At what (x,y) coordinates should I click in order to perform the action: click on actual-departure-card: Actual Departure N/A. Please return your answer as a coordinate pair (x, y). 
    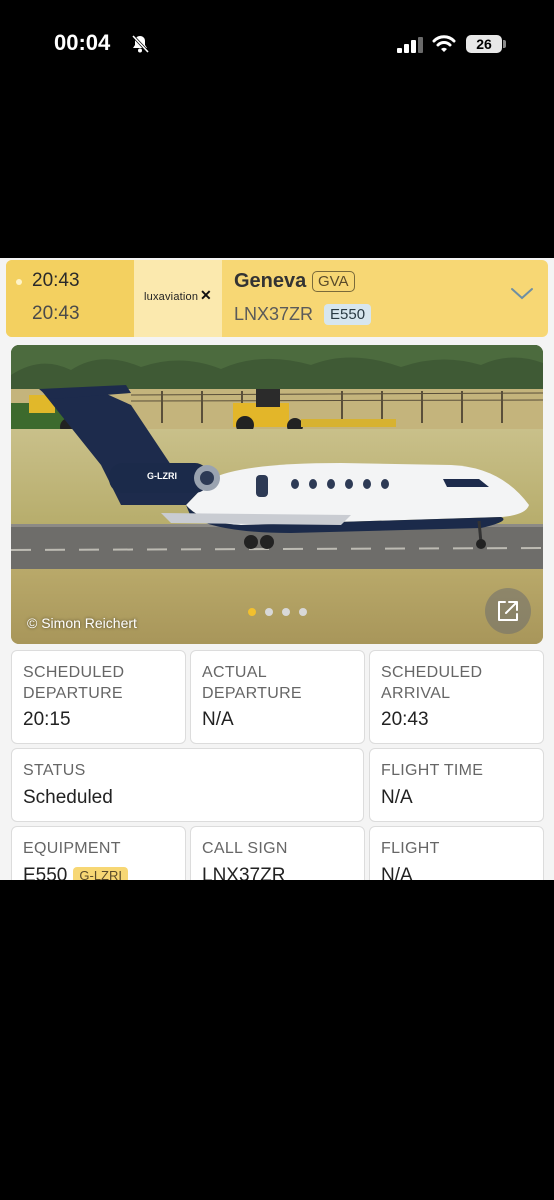
    Looking at the image, I should click on (277, 697).